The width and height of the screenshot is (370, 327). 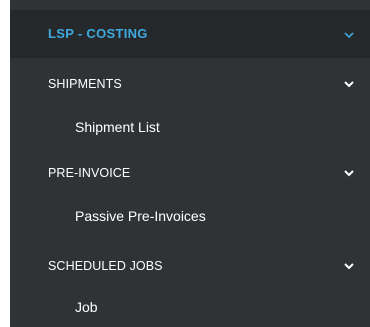 What do you see at coordinates (85, 84) in the screenshot?
I see `section-label: SHIPMENTS` at bounding box center [85, 84].